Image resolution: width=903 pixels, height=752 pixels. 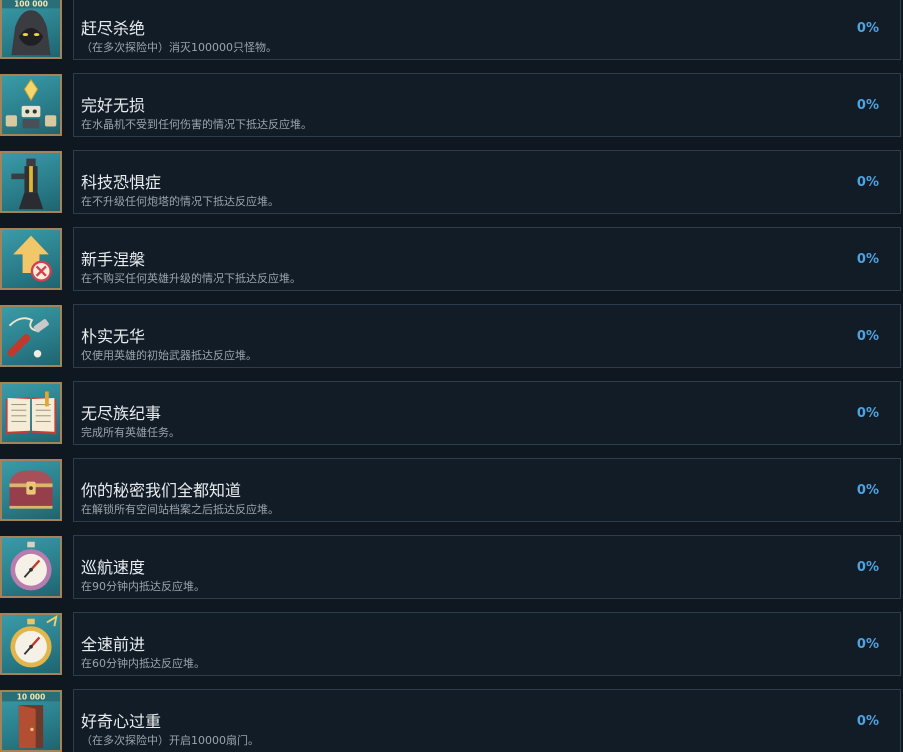 I want to click on achievement-row: 100 000 赶尽杀绝 （在多次探险中）消灭100000只怪物。 0%, so click(x=451, y=31).